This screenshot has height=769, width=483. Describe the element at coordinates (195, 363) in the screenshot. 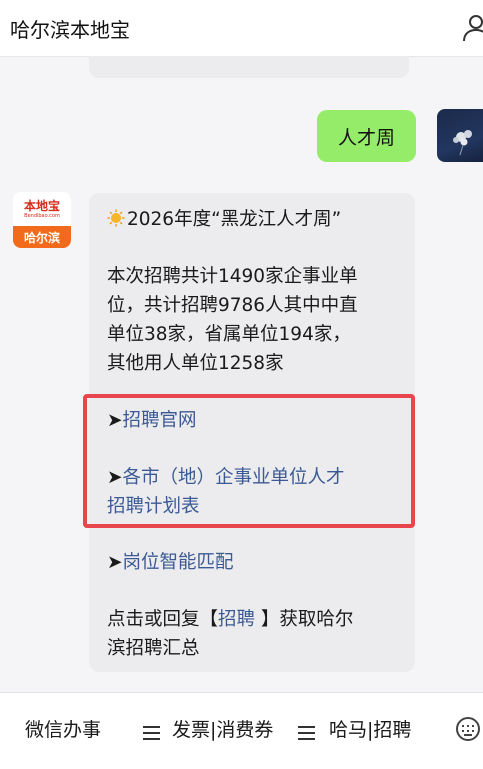

I see `body-line: 其他用人单位1258家` at that location.